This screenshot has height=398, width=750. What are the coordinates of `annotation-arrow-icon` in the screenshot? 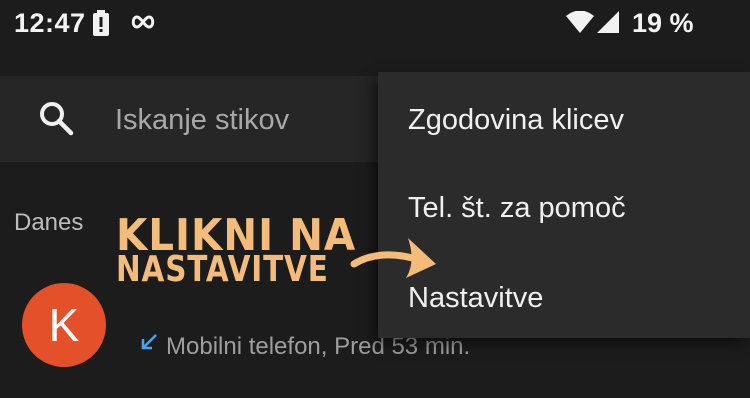 It's located at (393, 258).